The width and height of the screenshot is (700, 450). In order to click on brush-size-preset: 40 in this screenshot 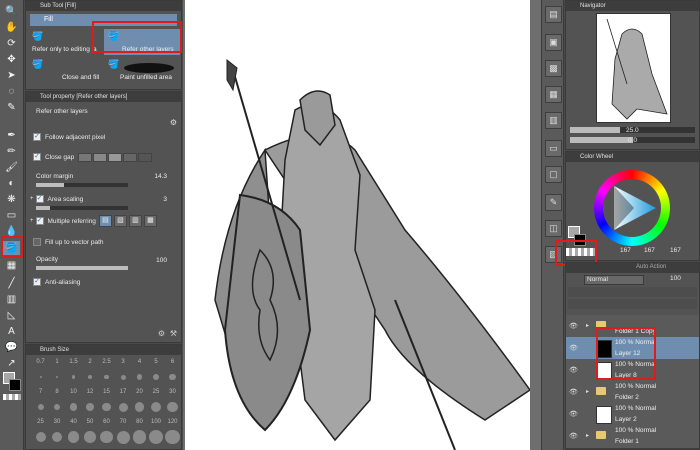, I will do `click(73, 431)`.